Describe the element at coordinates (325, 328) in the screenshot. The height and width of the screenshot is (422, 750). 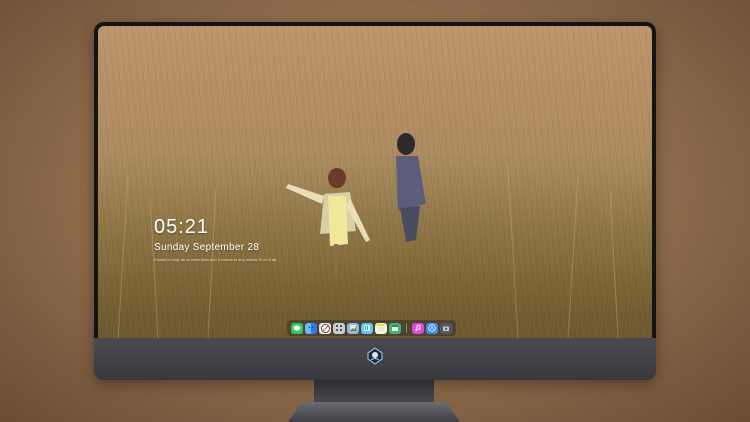
I see `safari-icon` at that location.